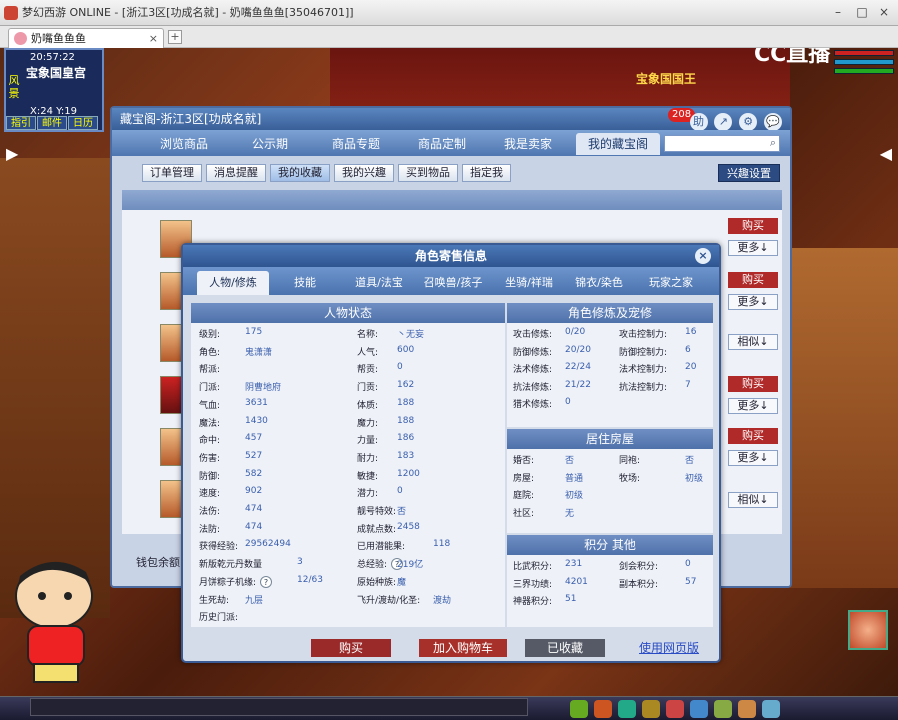 Image resolution: width=898 pixels, height=720 pixels. What do you see at coordinates (552, 351) in the screenshot?
I see `stat-row: 防御修炼: 20/20` at bounding box center [552, 351].